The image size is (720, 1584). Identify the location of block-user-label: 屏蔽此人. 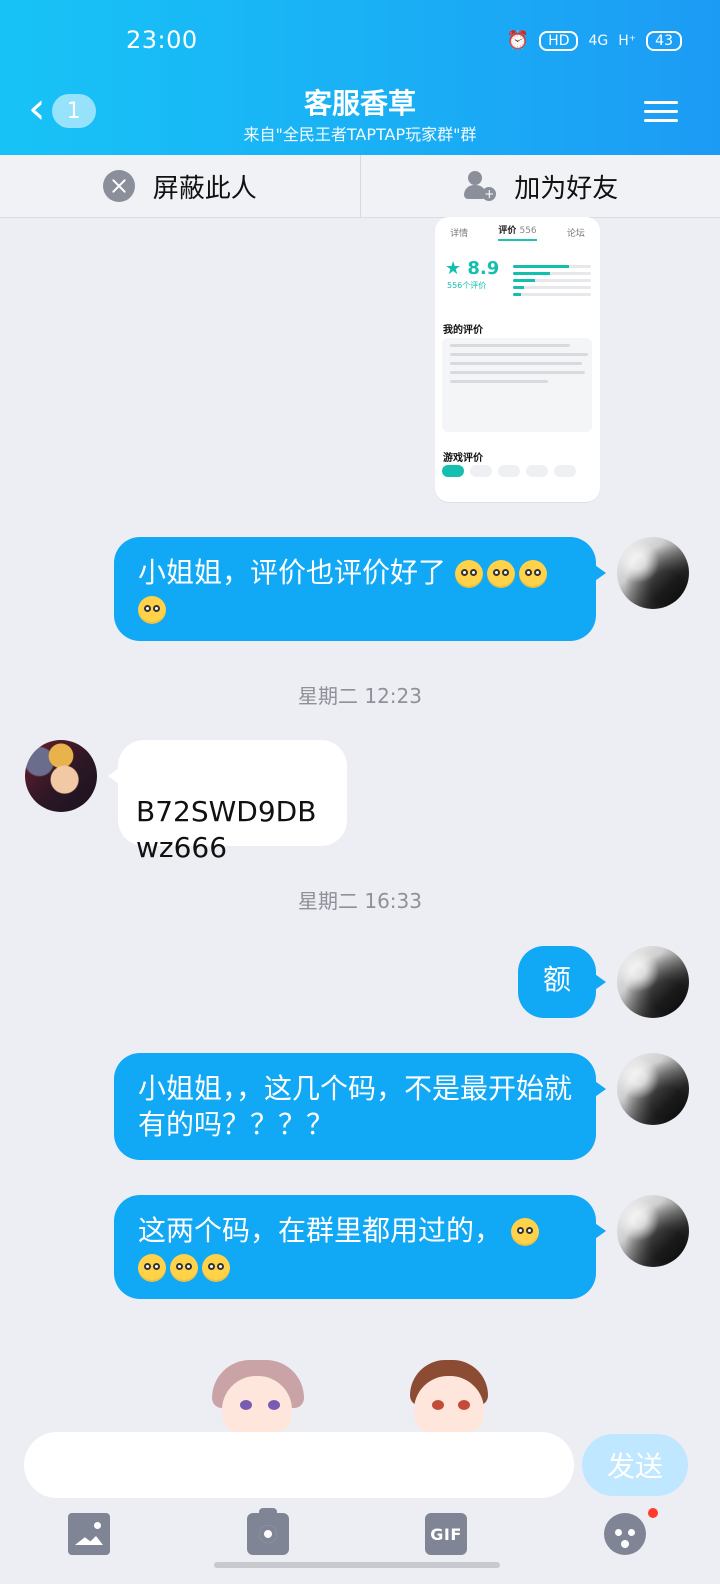
(204, 188).